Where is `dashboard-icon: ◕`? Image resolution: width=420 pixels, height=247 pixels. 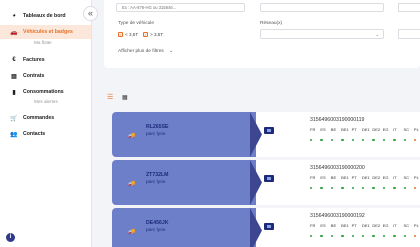 dashboard-icon: ◕ is located at coordinates (14, 16).